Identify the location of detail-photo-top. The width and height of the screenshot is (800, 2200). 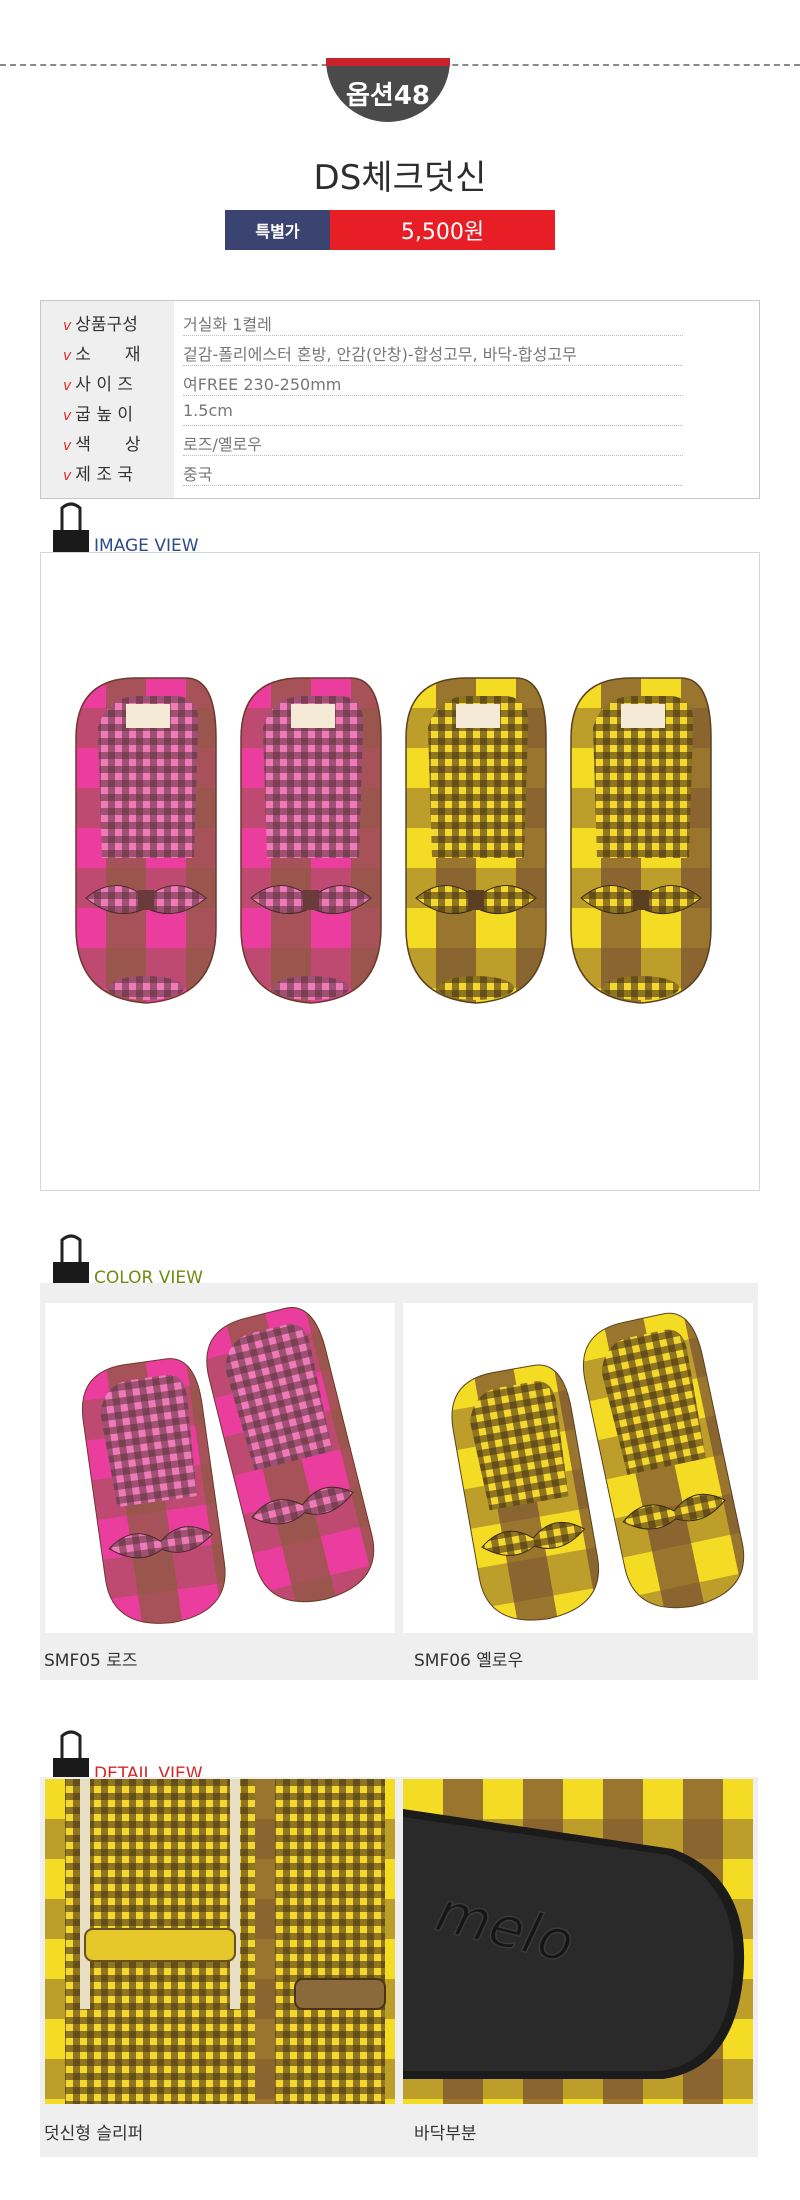
(220, 1941).